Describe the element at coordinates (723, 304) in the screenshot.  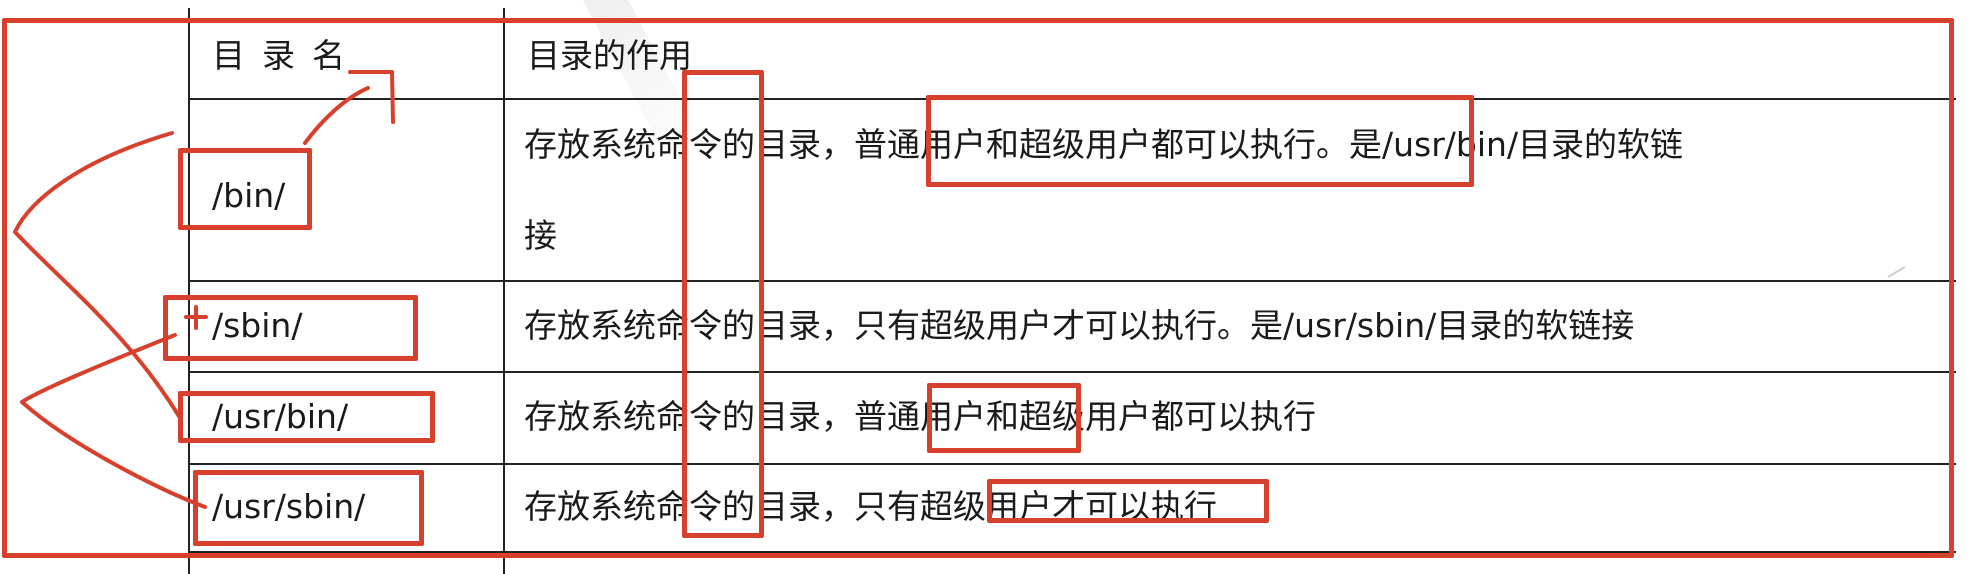
I see `annotation-command-column-box` at that location.